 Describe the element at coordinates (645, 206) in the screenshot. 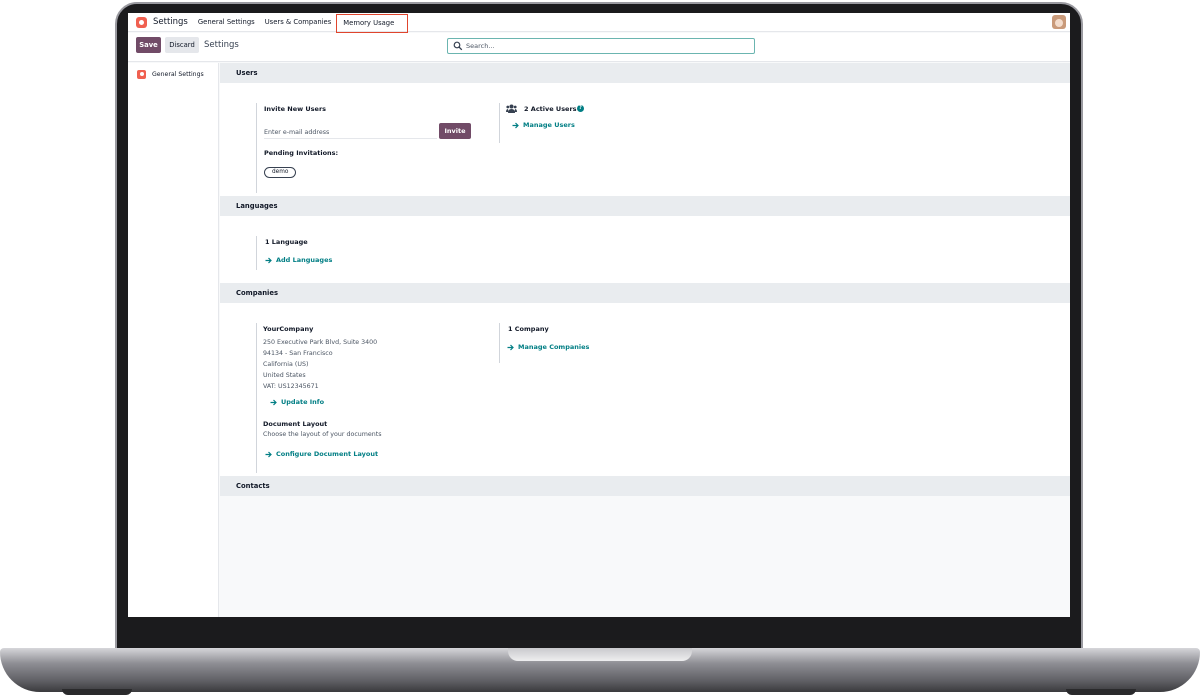

I see `section-header-languages: Languages` at that location.